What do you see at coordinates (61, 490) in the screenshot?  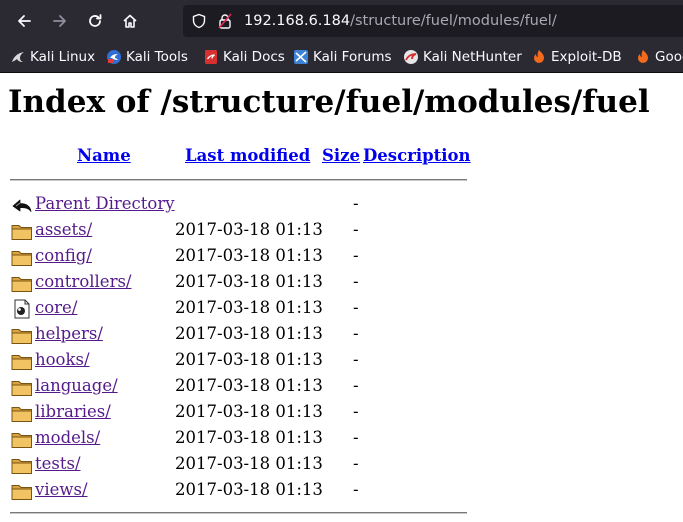 I see `directory-link: views/` at bounding box center [61, 490].